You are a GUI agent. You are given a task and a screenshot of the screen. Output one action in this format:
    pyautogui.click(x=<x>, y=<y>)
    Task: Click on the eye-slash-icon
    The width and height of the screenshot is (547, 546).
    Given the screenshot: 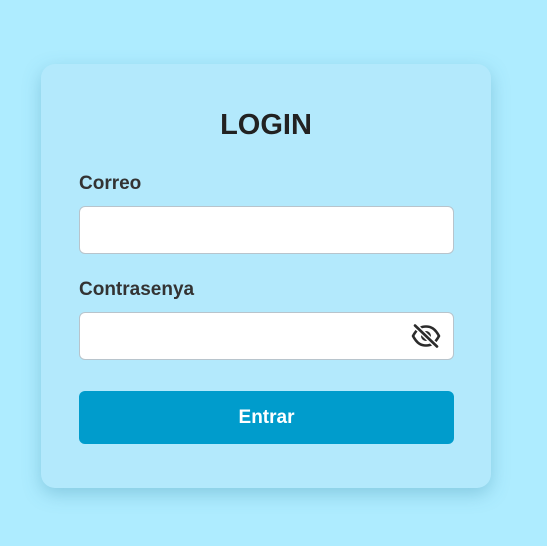 What is the action you would take?
    pyautogui.click(x=426, y=336)
    